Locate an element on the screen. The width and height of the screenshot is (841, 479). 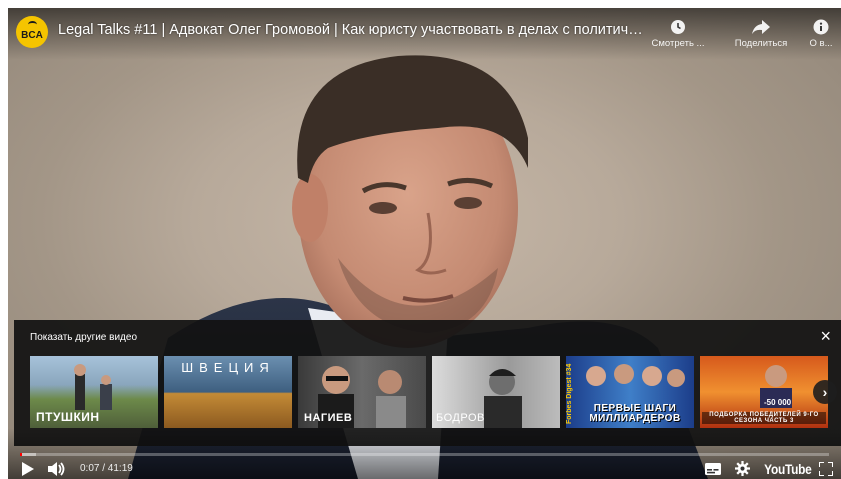
thumbnail-caption: ПТУШКИН is located at coordinates (68, 417).